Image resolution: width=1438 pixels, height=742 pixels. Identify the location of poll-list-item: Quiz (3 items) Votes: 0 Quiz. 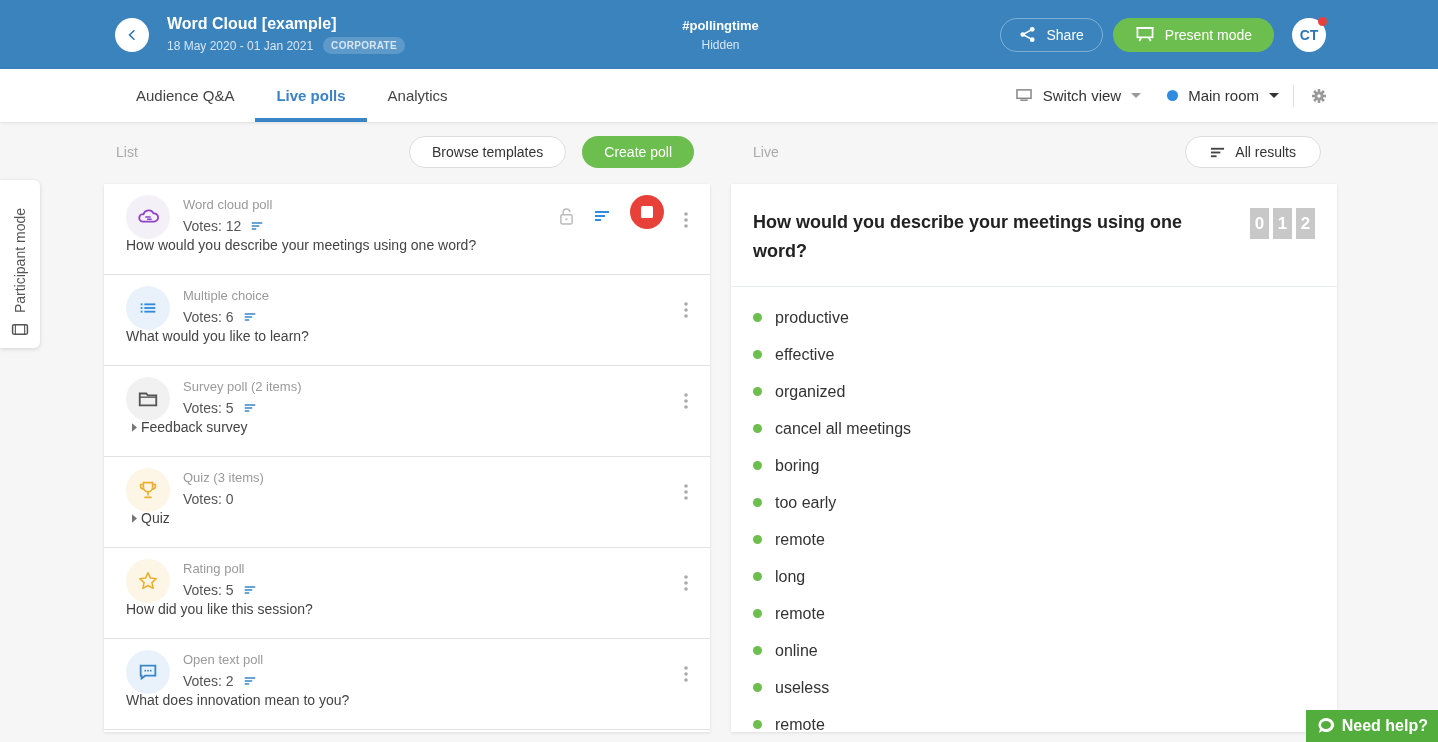
(407, 502).